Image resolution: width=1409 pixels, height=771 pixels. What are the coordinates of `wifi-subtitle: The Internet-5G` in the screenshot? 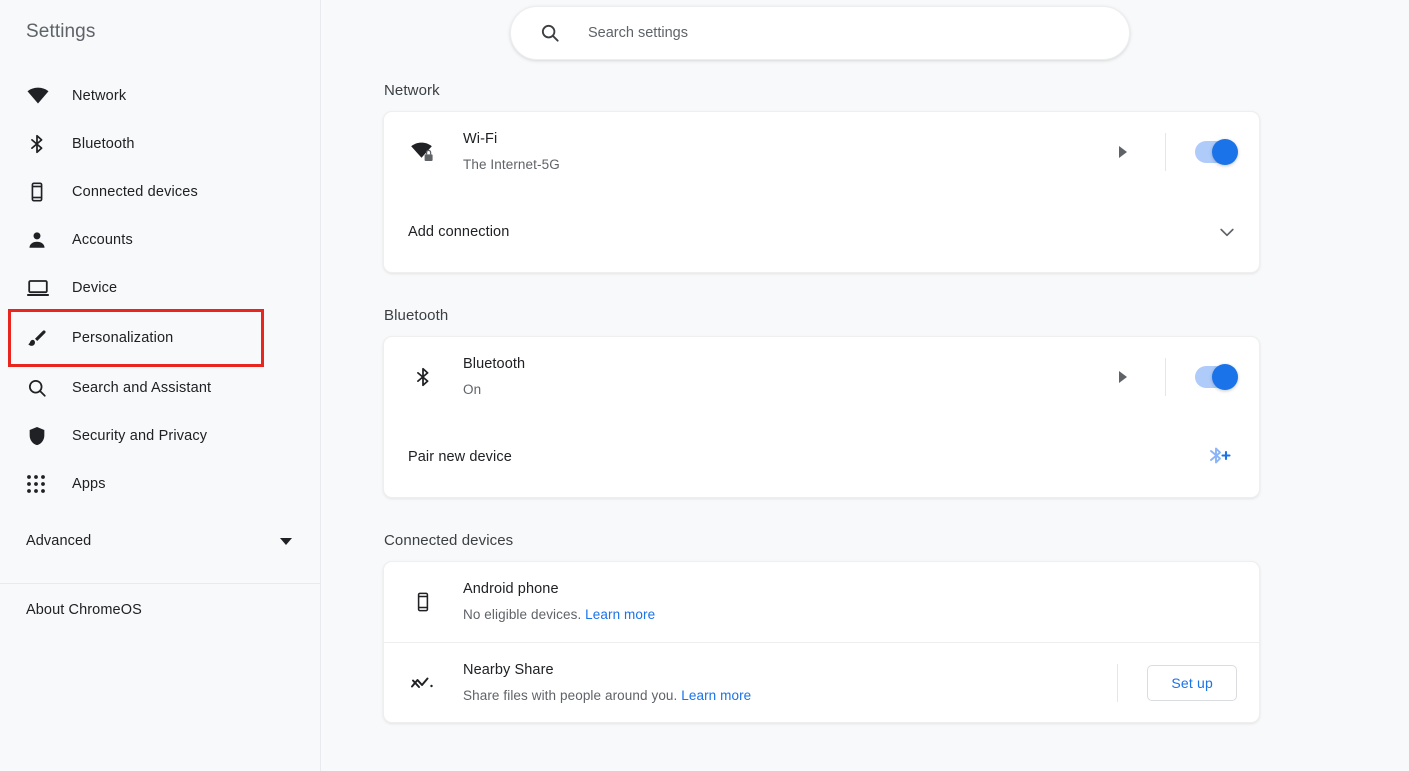 It's located at (511, 164).